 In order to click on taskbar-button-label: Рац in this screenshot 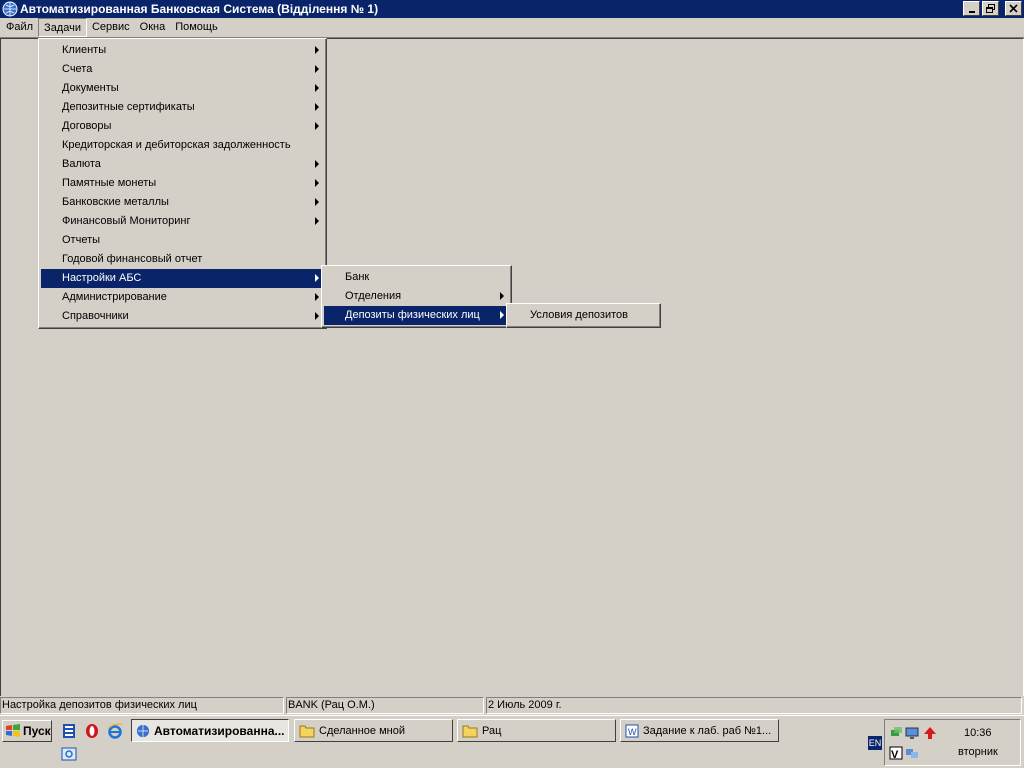, I will do `click(492, 730)`.